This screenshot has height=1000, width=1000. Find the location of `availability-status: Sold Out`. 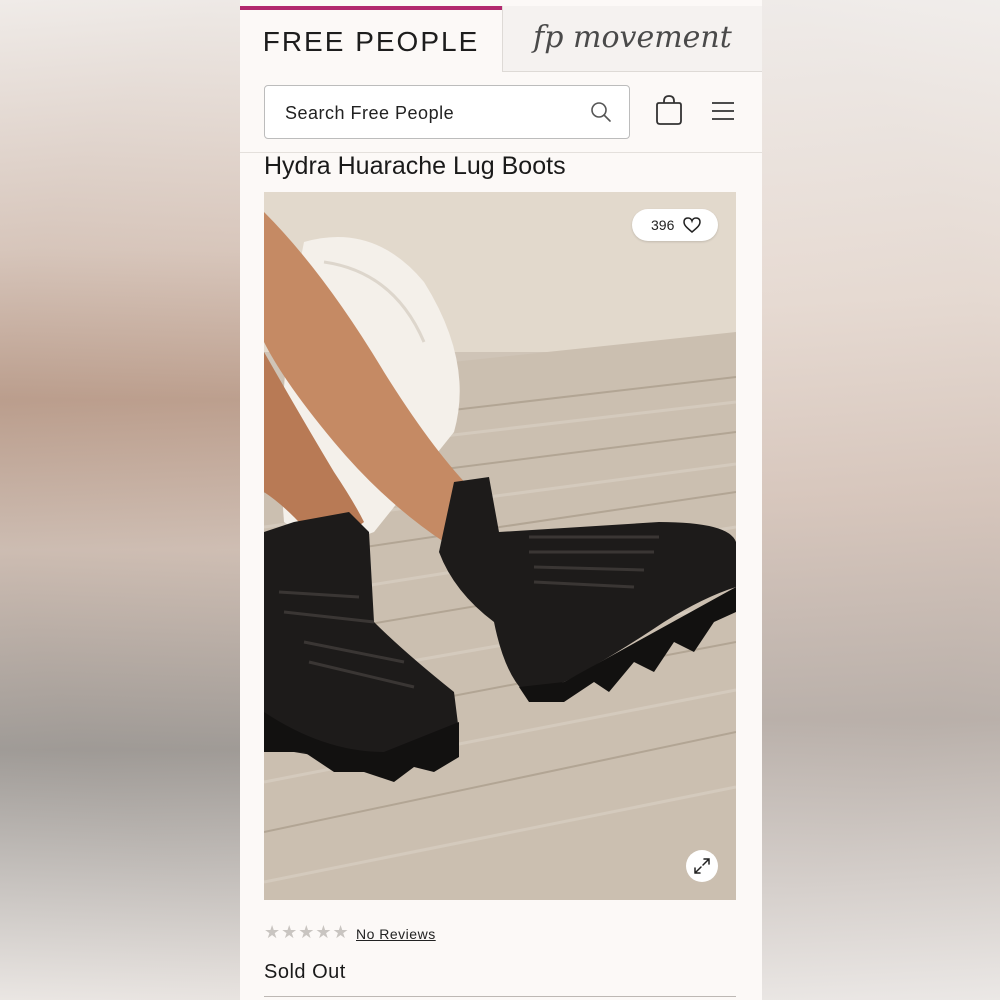

availability-status: Sold Out is located at coordinates (305, 972).